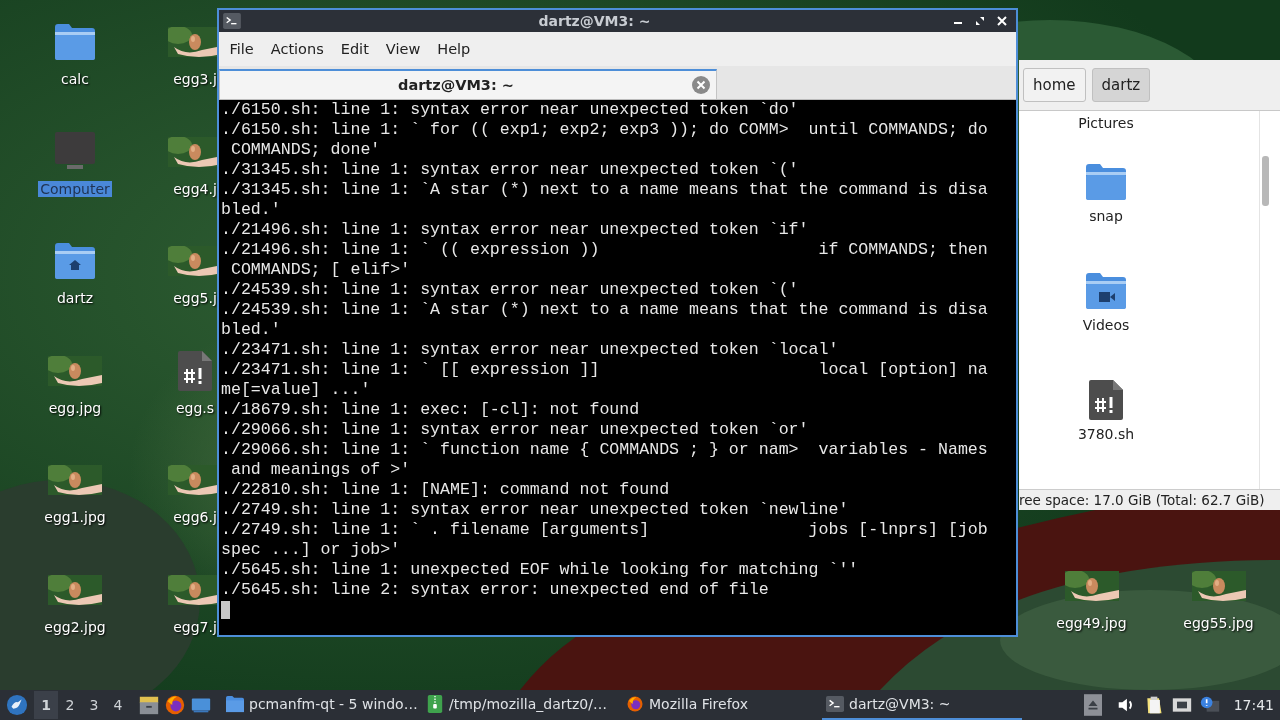 The height and width of the screenshot is (720, 1280). I want to click on taskbar-task: dartz@VM3: ~, so click(922, 705).